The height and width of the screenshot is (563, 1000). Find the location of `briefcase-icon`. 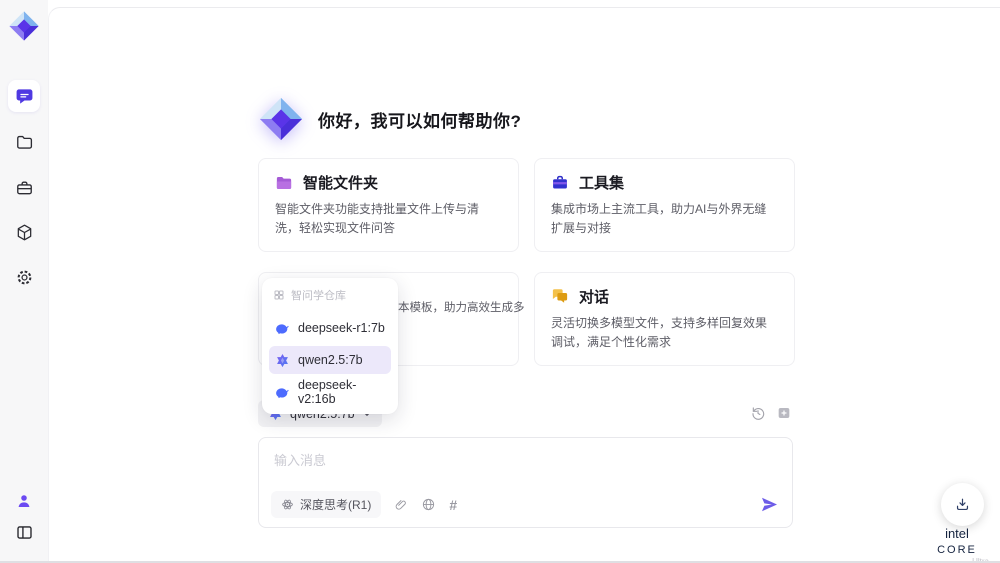

briefcase-icon is located at coordinates (24, 188).